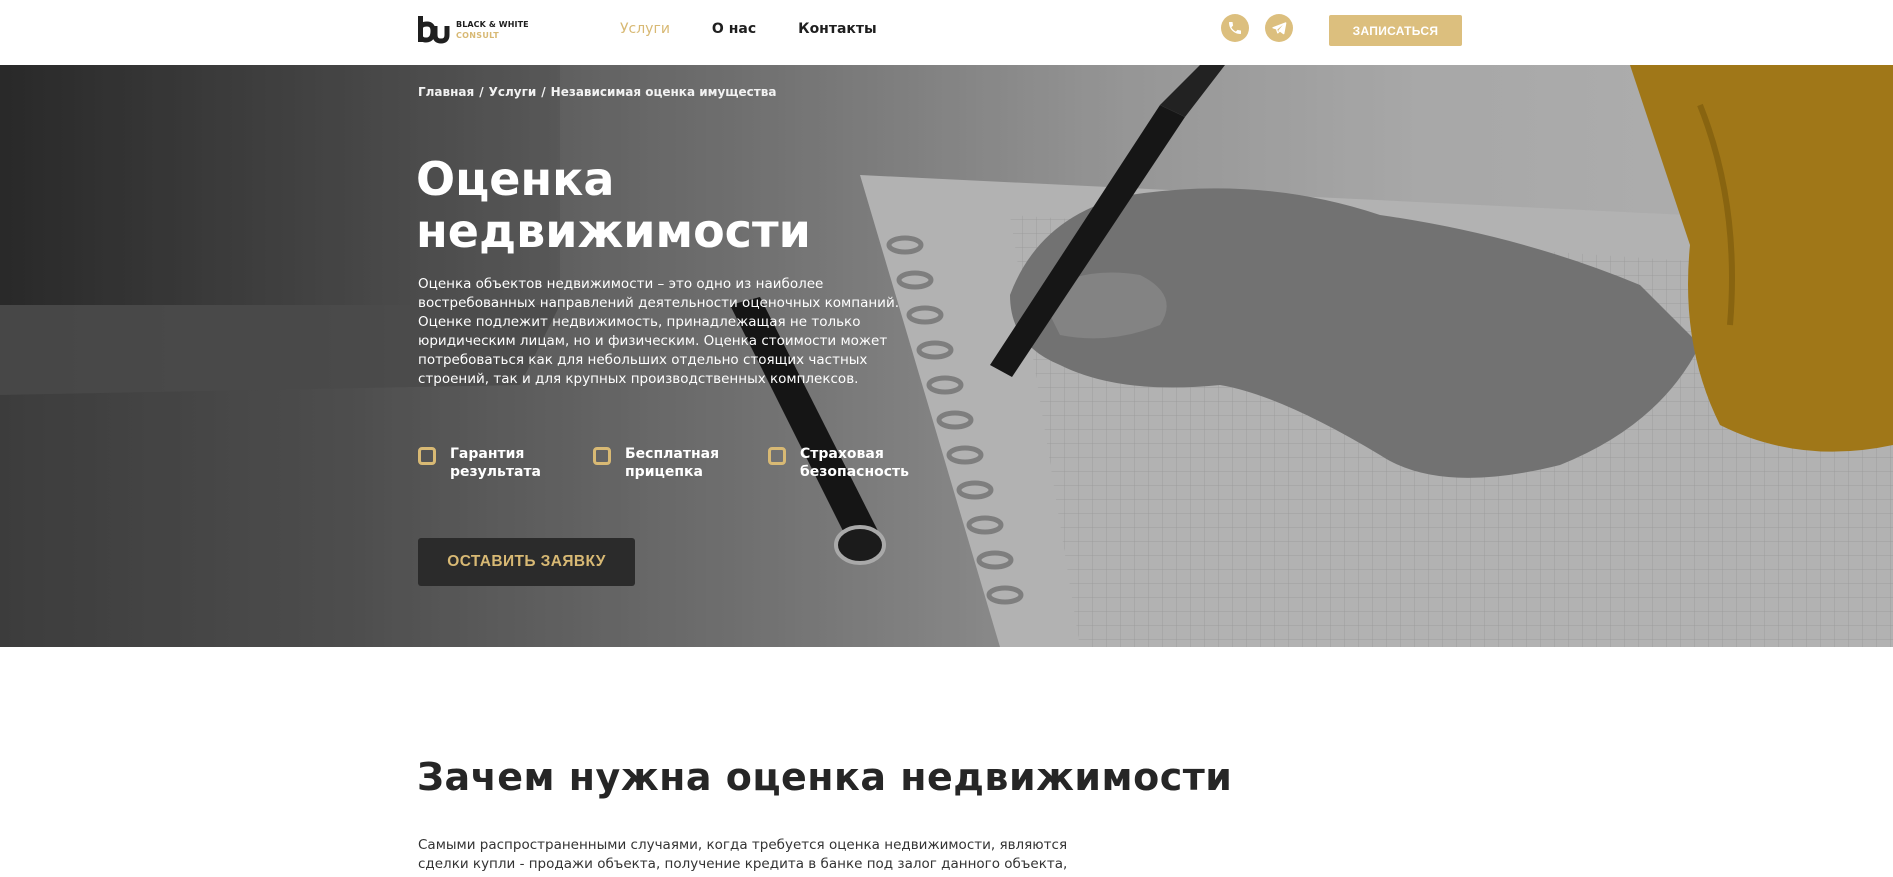  What do you see at coordinates (613, 231) in the screenshot?
I see `page-title-line2: недвижимости` at bounding box center [613, 231].